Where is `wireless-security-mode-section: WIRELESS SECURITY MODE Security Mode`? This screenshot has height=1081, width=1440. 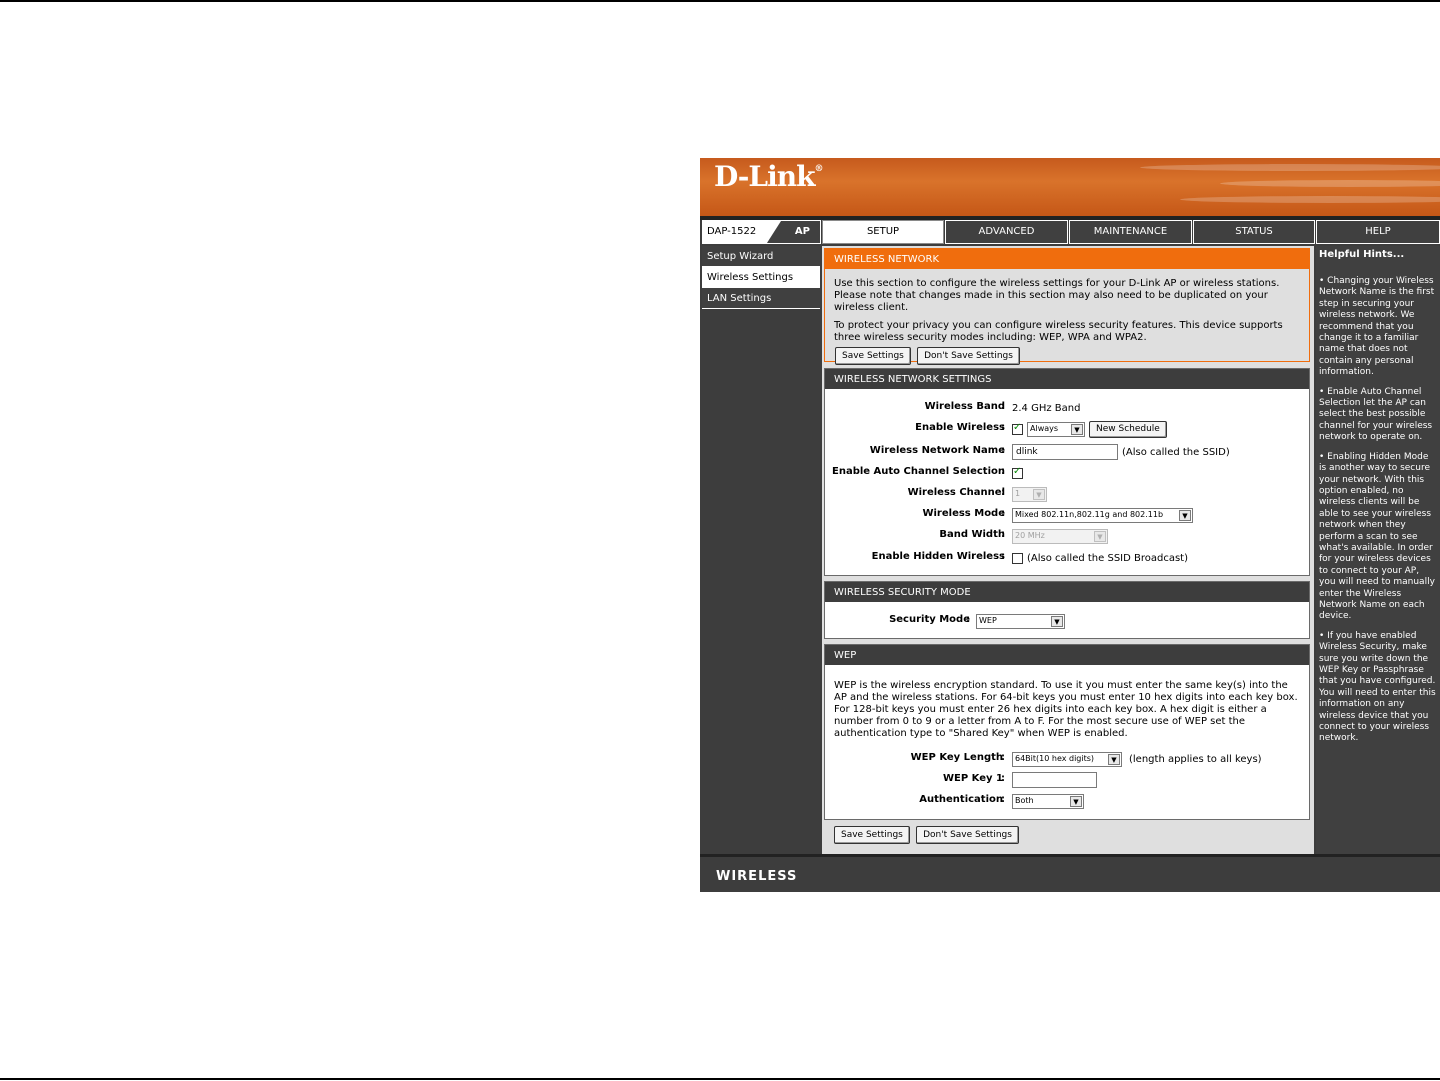
wireless-security-mode-section: WIRELESS SECURITY MODE Security Mode is located at coordinates (1067, 610).